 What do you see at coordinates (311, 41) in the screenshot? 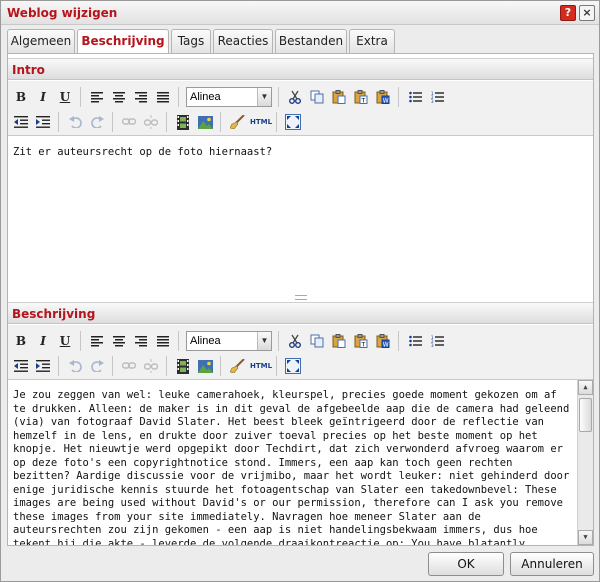
I see `tab-bestanden: Bestanden` at bounding box center [311, 41].